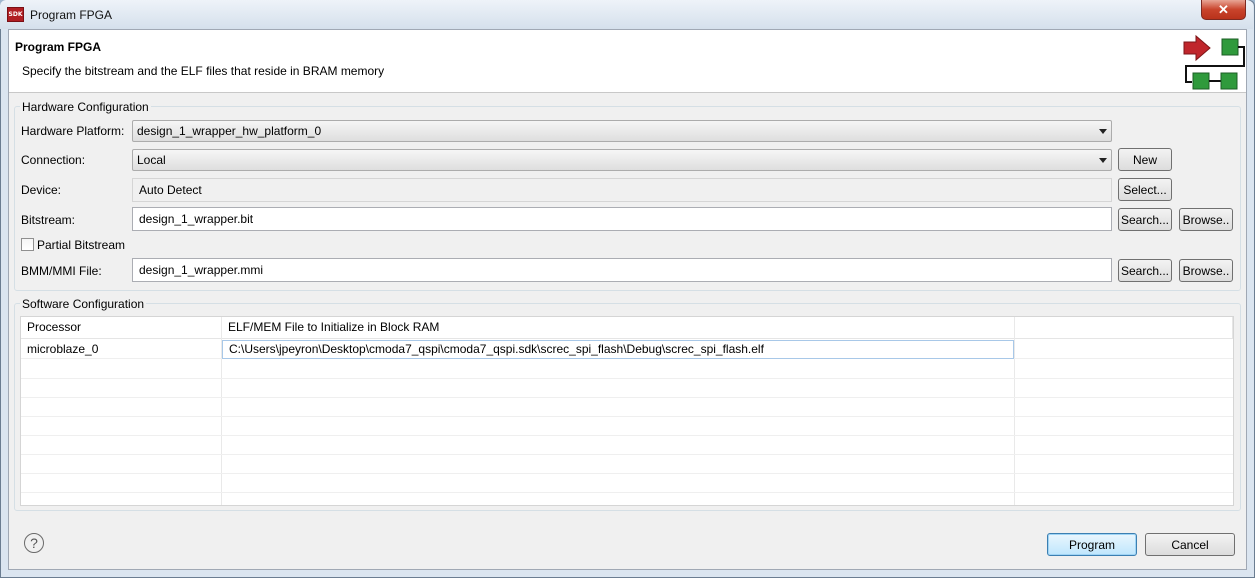 This screenshot has width=1255, height=578. Describe the element at coordinates (85, 107) in the screenshot. I see `hardware-configuration-label: Hardware Configuration` at that location.